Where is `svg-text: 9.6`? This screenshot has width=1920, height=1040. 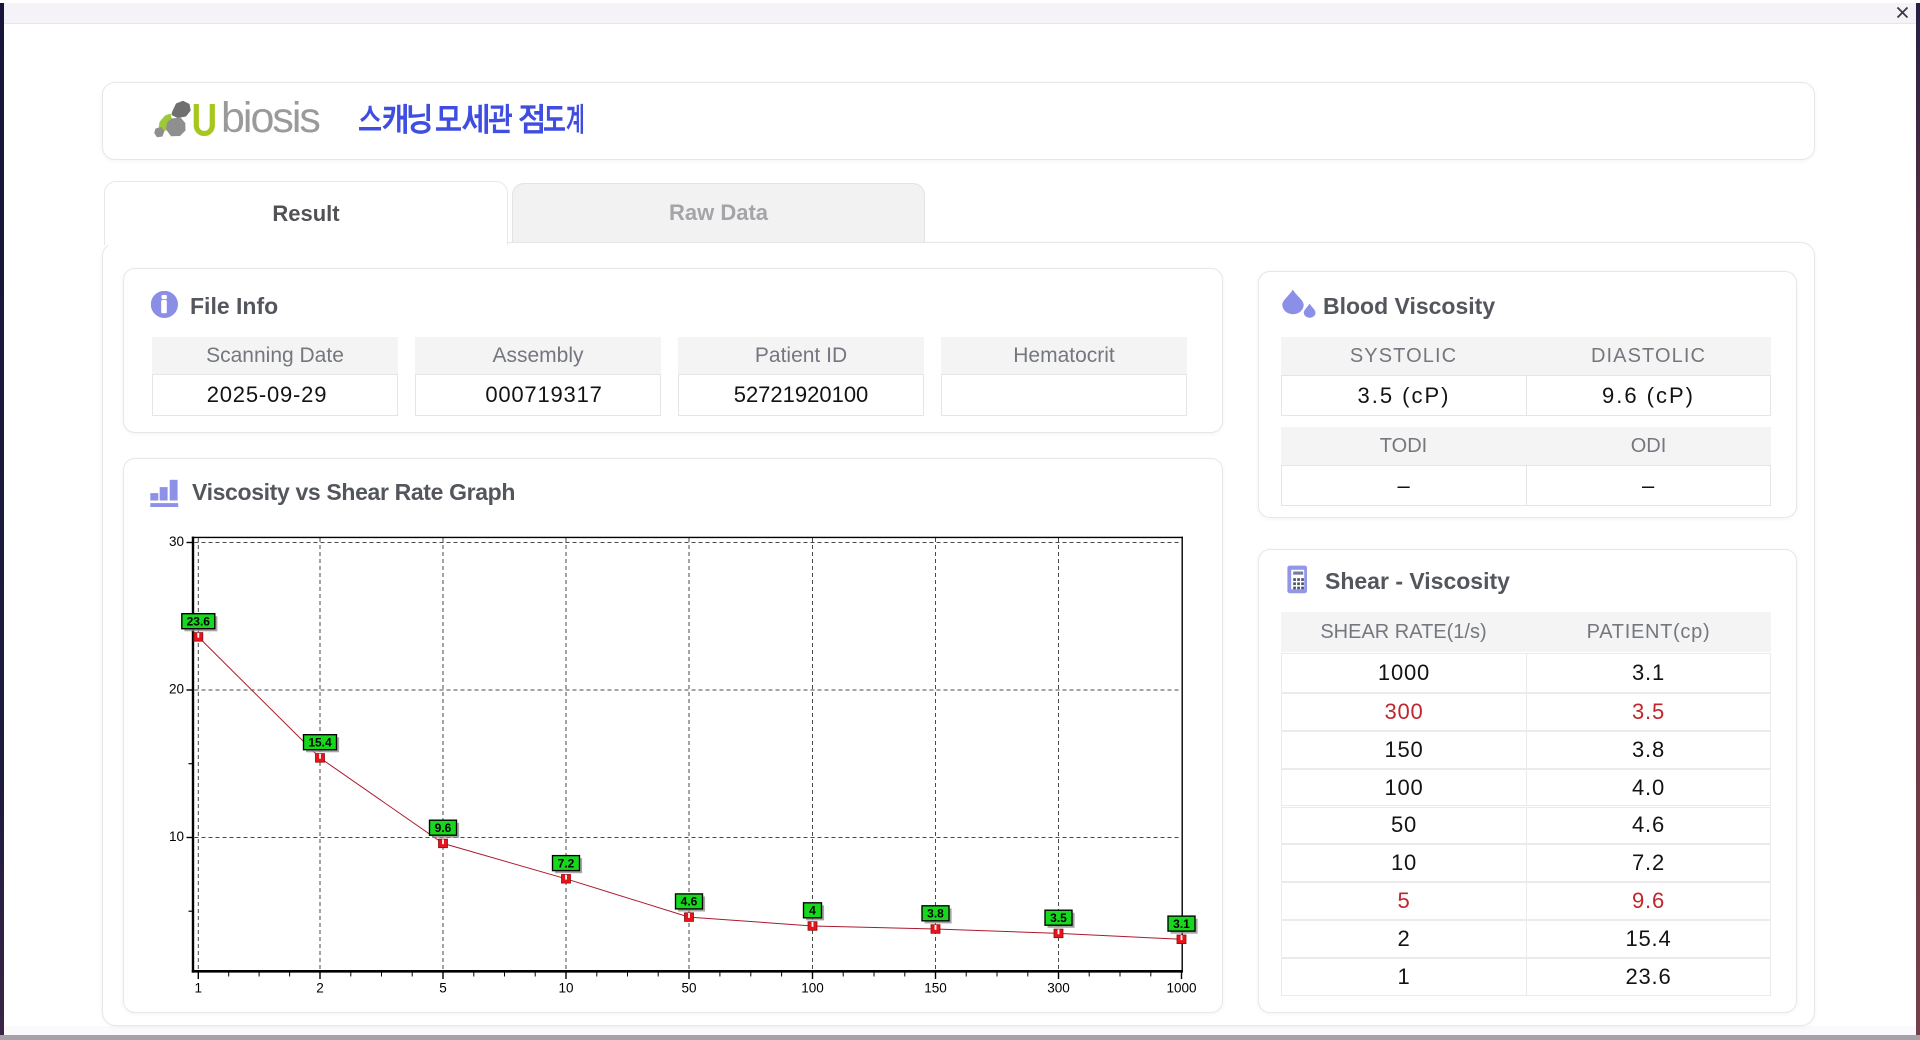
svg-text: 9.6 is located at coordinates (443, 828).